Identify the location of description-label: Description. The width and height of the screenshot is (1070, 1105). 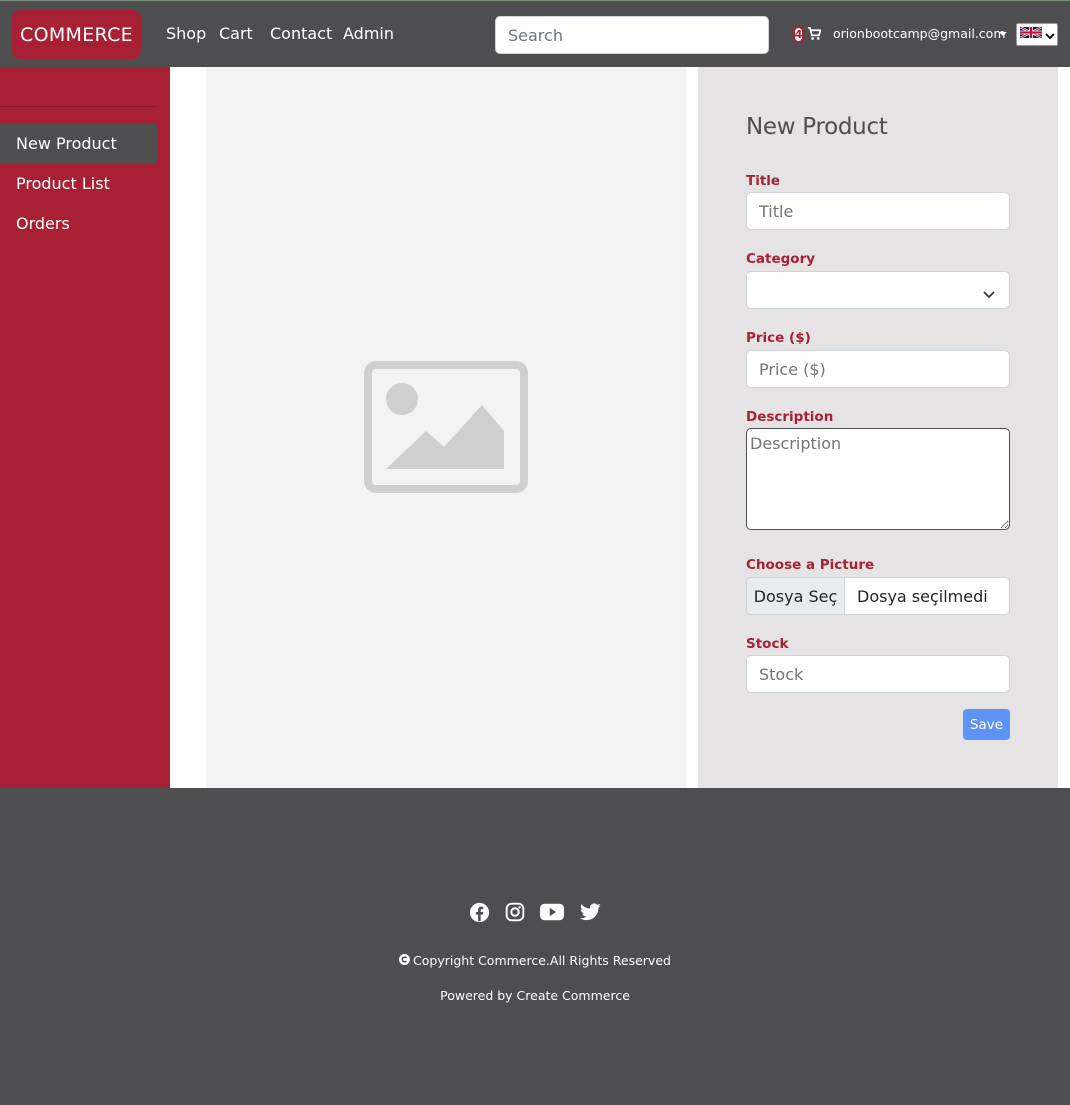
(790, 417).